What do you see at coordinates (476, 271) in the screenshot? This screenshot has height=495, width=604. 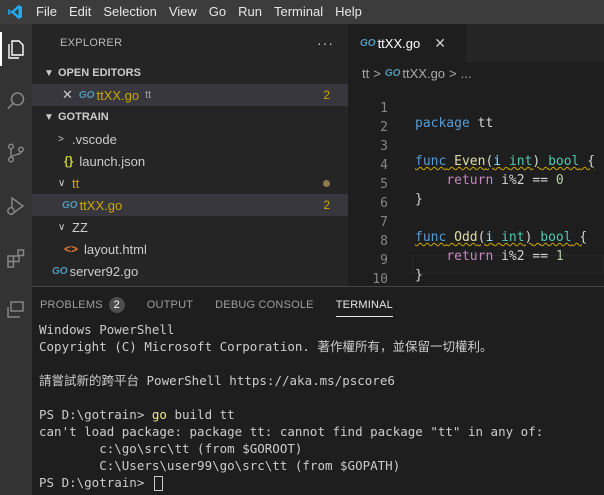 I see `code-line: 10` at bounding box center [476, 271].